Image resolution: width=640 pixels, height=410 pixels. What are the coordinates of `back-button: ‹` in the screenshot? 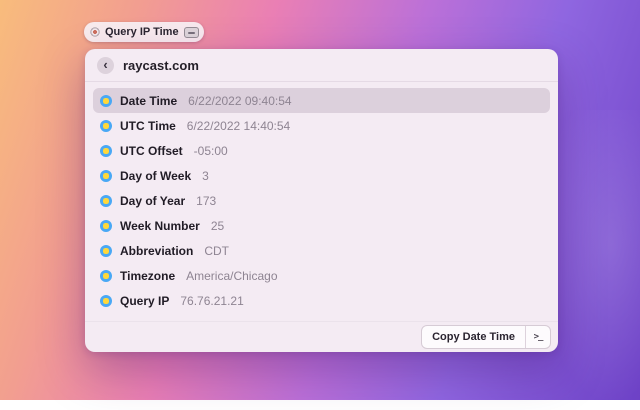 It's located at (105, 65).